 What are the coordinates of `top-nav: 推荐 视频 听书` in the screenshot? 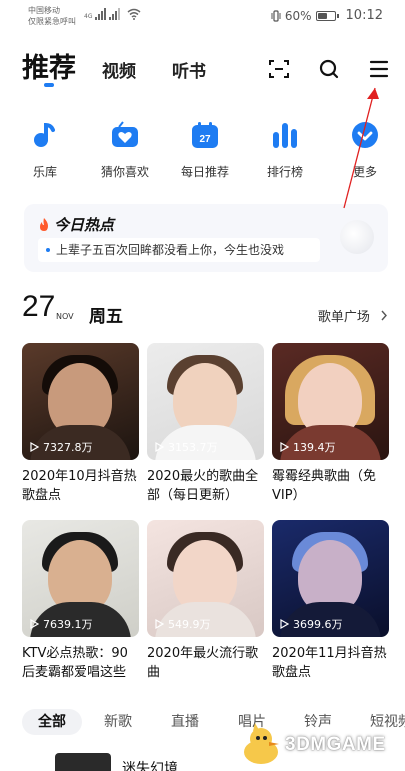 It's located at (202, 66).